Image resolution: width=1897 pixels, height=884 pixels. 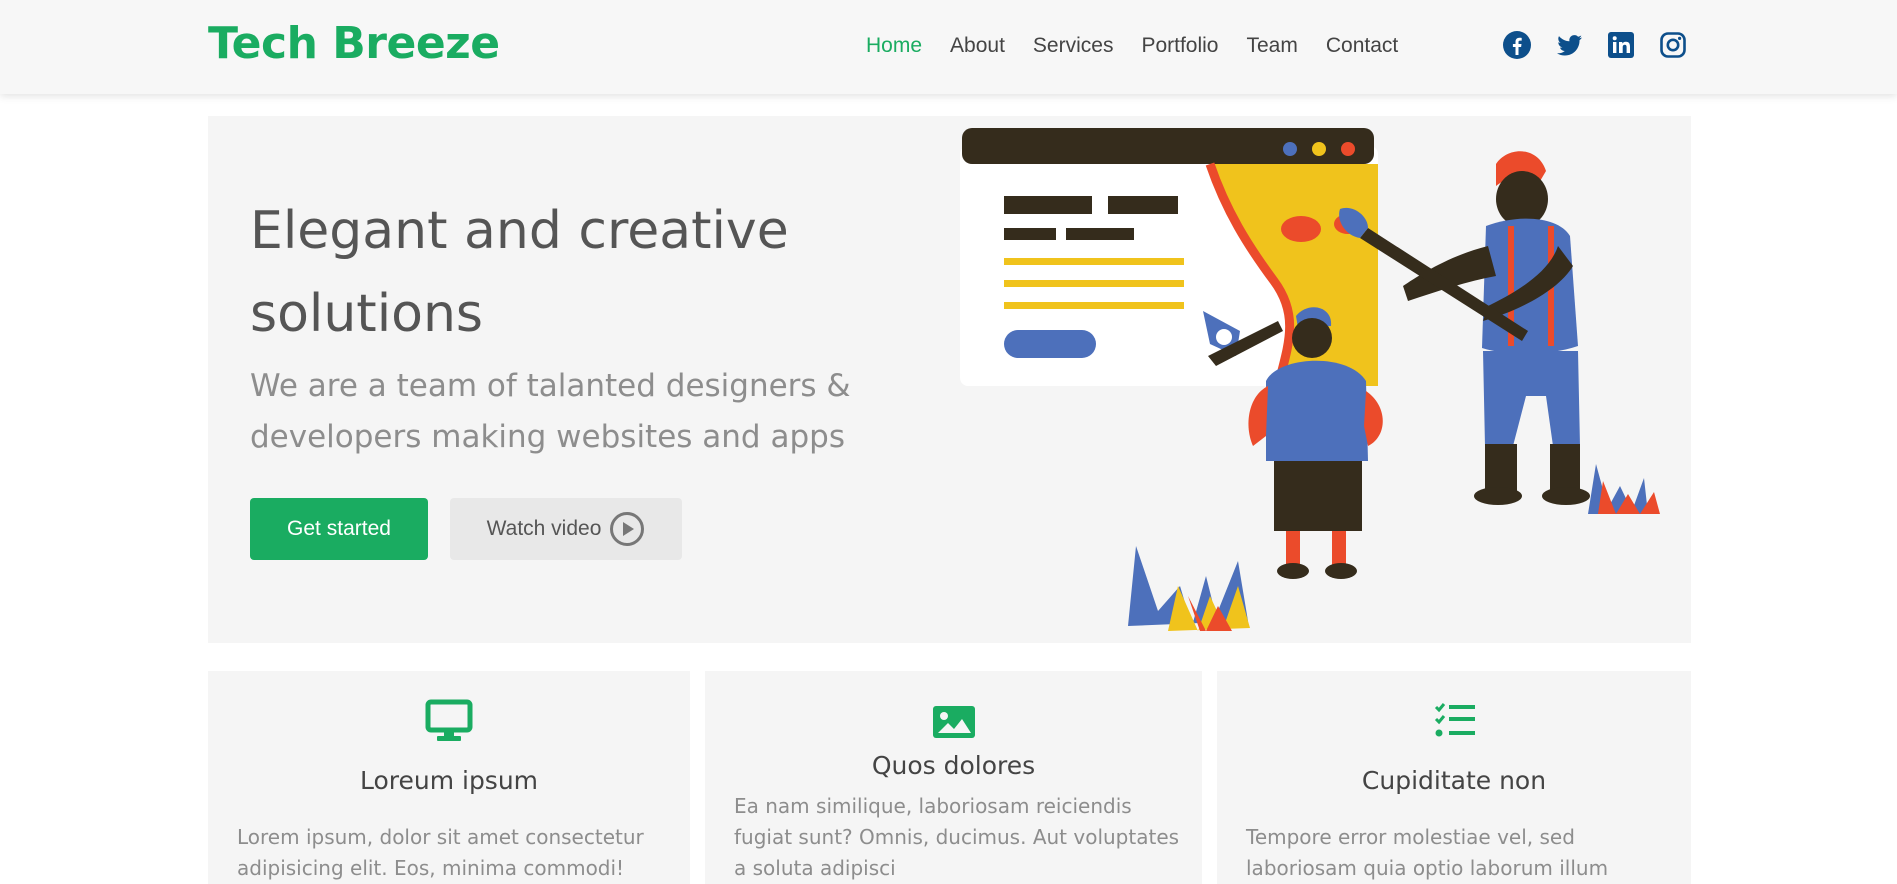 What do you see at coordinates (1454, 721) in the screenshot?
I see `checklist-icon` at bounding box center [1454, 721].